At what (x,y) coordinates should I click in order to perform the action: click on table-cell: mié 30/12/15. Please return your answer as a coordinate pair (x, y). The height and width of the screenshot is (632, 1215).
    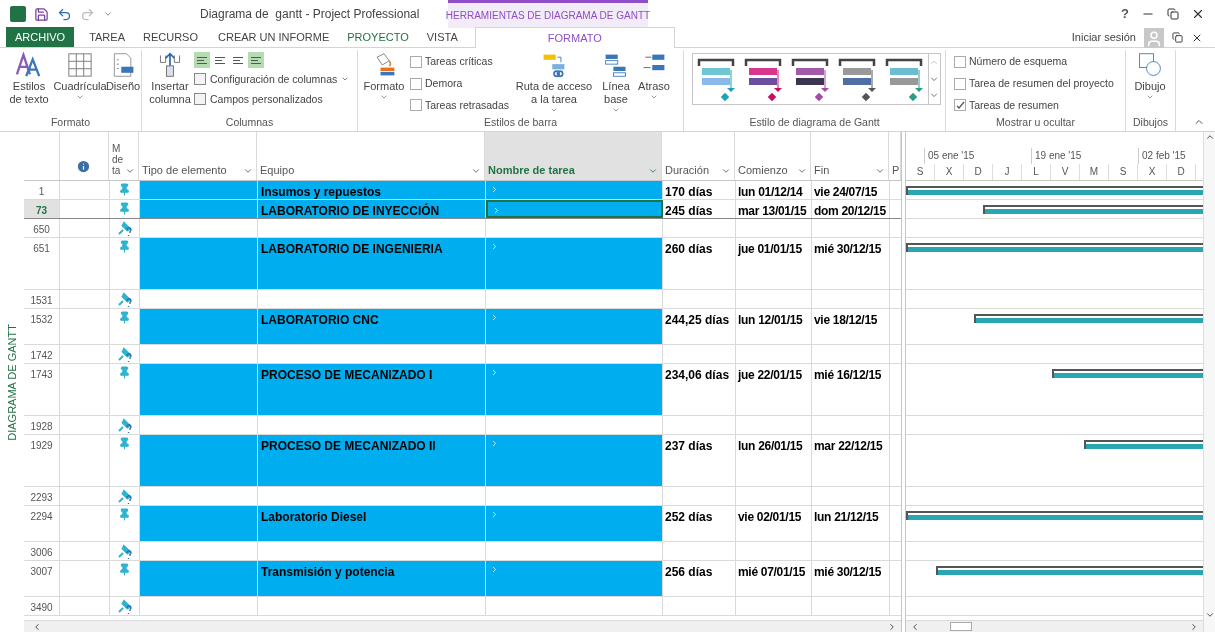
    Looking at the image, I should click on (851, 263).